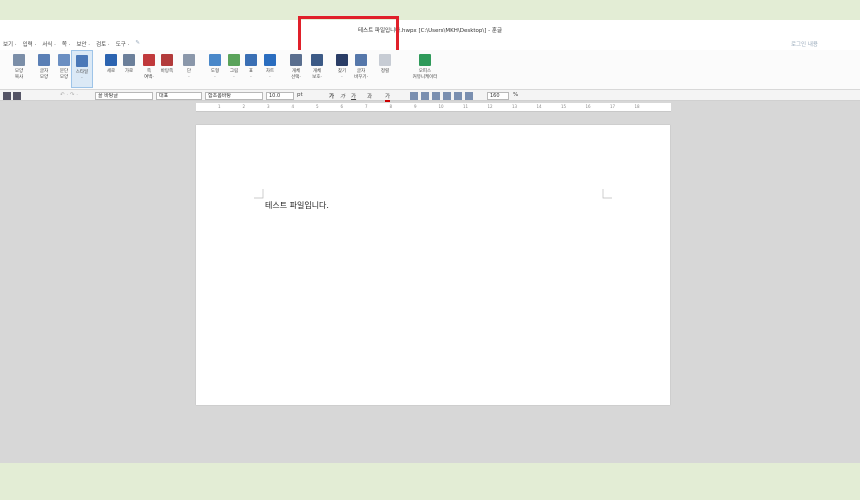 This screenshot has height=500, width=860. I want to click on column-icon, so click(189, 60).